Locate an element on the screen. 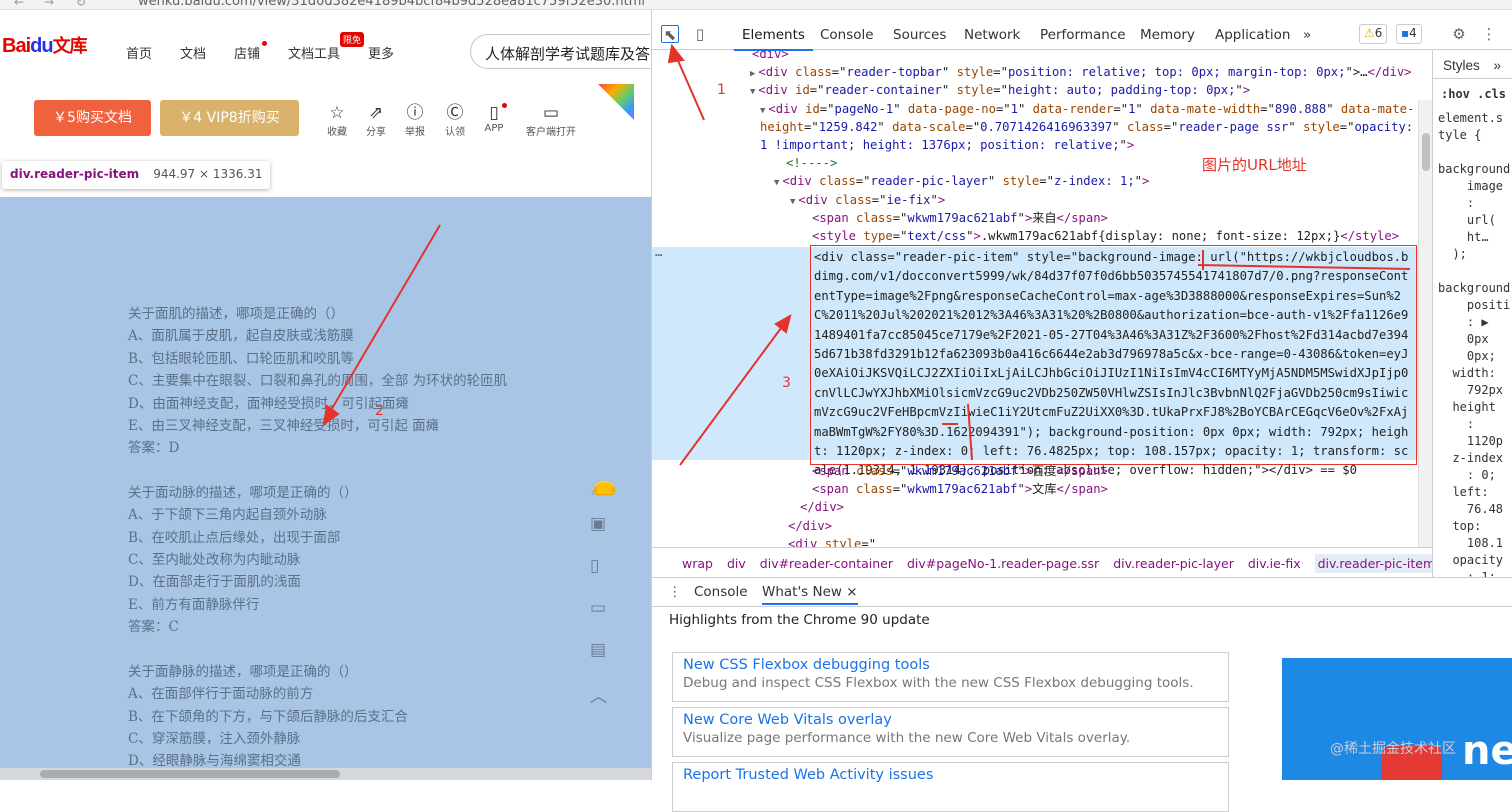  message-count-badge: ▪4 is located at coordinates (1409, 34).